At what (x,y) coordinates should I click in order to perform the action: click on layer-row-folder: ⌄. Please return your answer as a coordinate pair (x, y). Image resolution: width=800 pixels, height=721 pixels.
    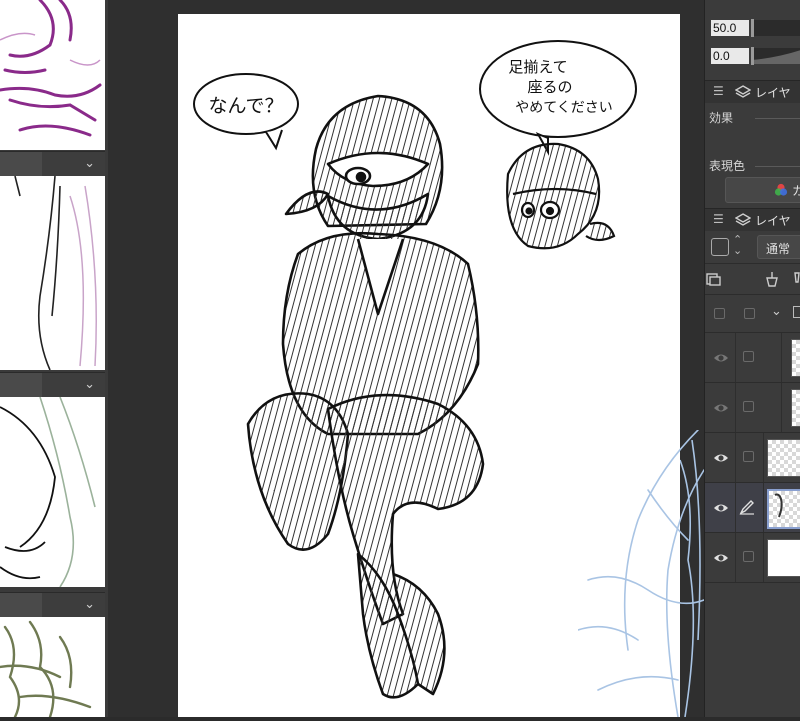
    Looking at the image, I should click on (752, 313).